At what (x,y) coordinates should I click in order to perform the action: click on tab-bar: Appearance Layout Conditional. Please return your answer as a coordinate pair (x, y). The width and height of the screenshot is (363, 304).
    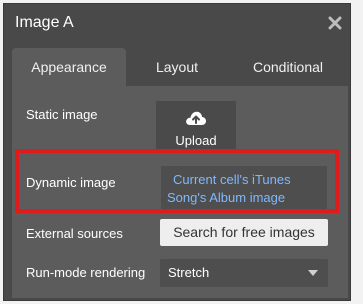
    Looking at the image, I should click on (180, 67).